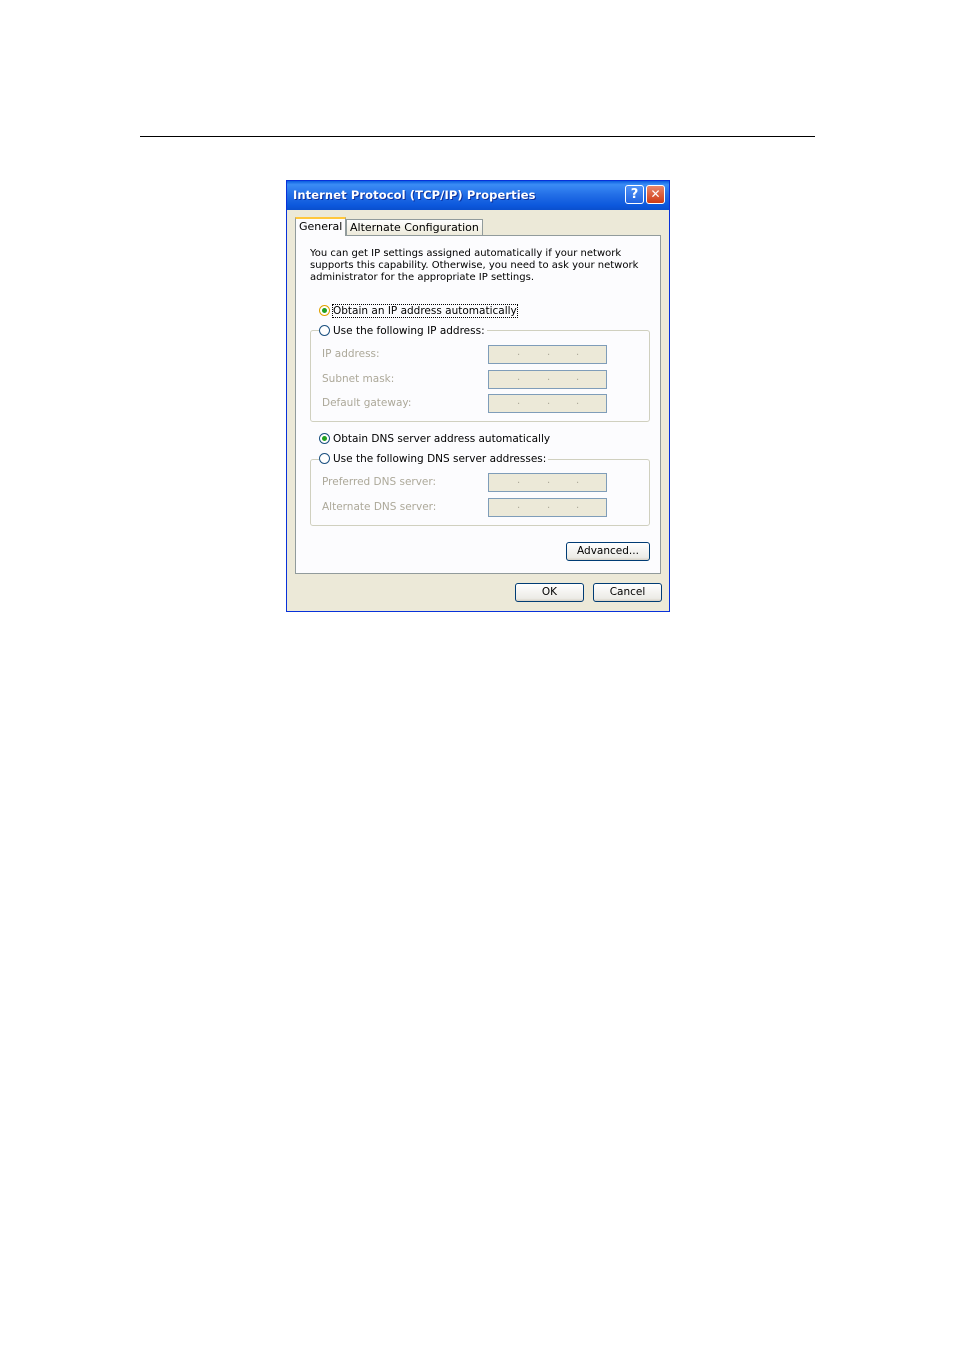 Image resolution: width=954 pixels, height=1349 pixels. What do you see at coordinates (321, 226) in the screenshot?
I see `tab-general: General` at bounding box center [321, 226].